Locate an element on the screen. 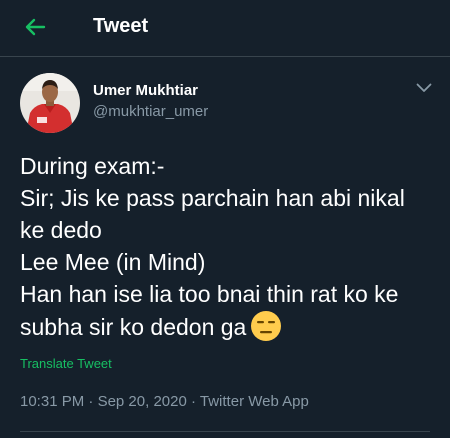 Image resolution: width=450 pixels, height=438 pixels. page-title: Tweet is located at coordinates (121, 26).